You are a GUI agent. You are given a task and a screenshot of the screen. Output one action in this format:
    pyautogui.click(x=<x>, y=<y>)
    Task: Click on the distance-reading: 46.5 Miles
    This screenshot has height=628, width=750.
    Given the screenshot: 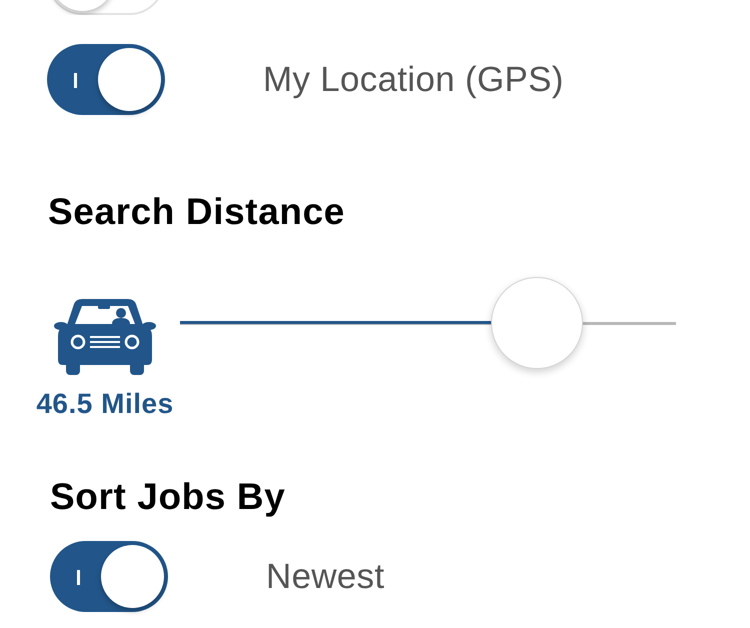 What is the action you would take?
    pyautogui.click(x=105, y=404)
    